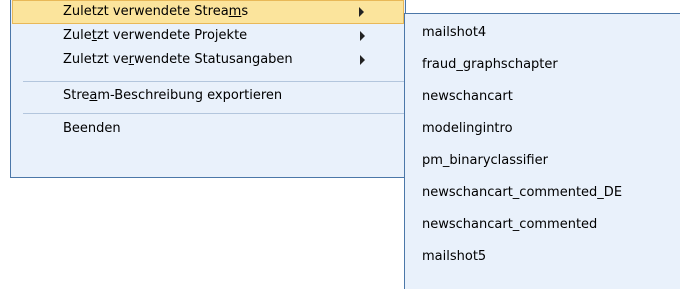 The width and height of the screenshot is (680, 289). What do you see at coordinates (454, 33) in the screenshot?
I see `submenu-item-stream: mailshot4` at bounding box center [454, 33].